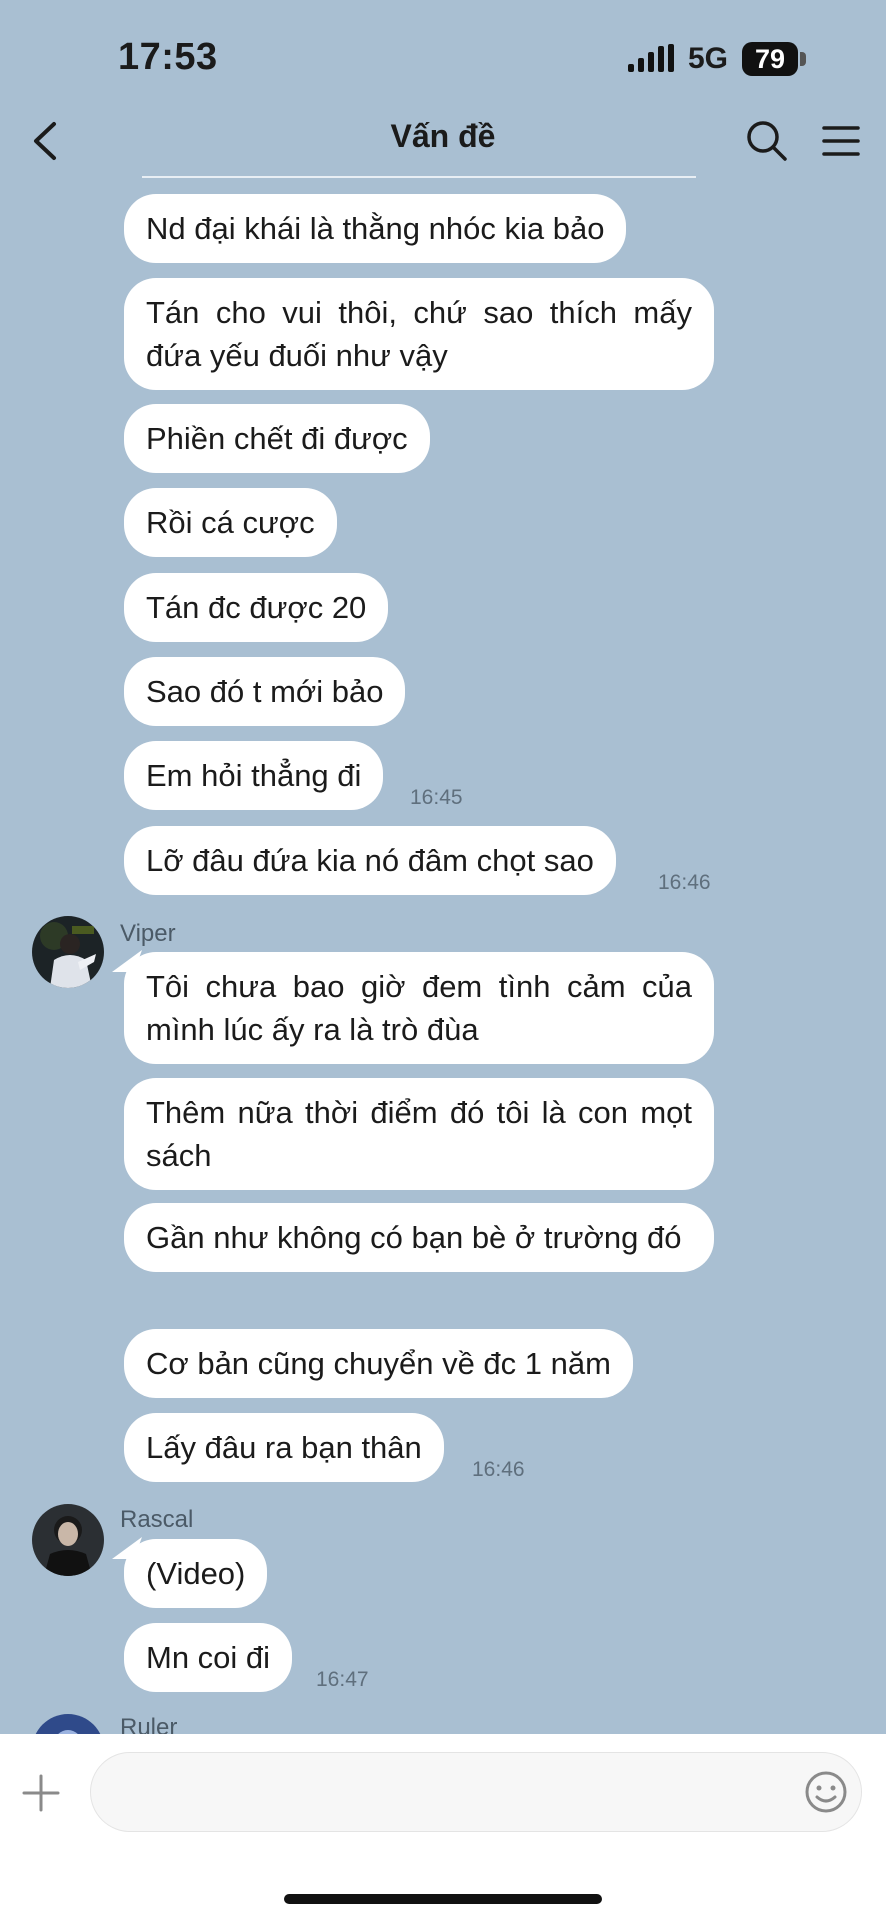 The height and width of the screenshot is (1920, 886). I want to click on message-bubble: Tán đc được 20, so click(256, 607).